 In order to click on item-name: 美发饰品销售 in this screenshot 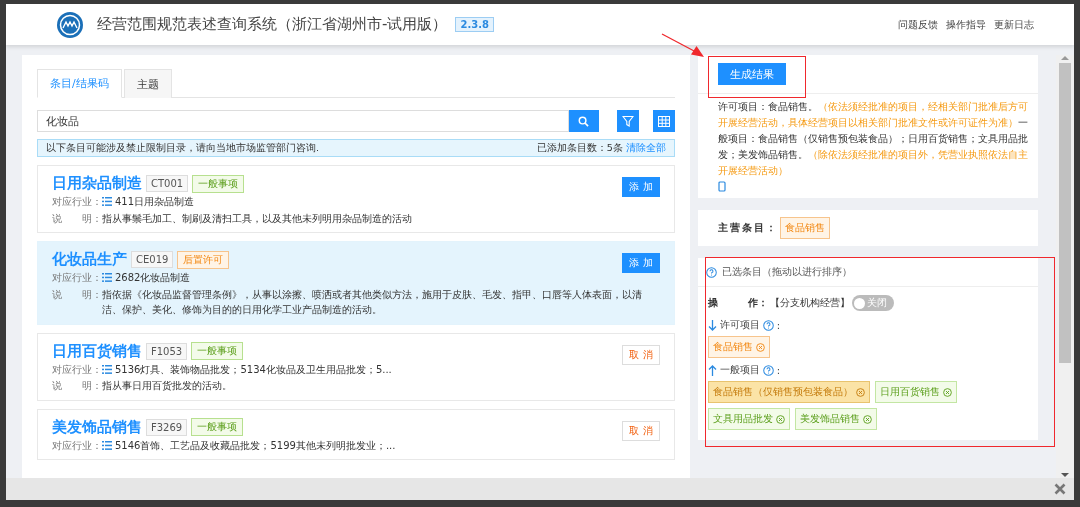, I will do `click(97, 427)`.